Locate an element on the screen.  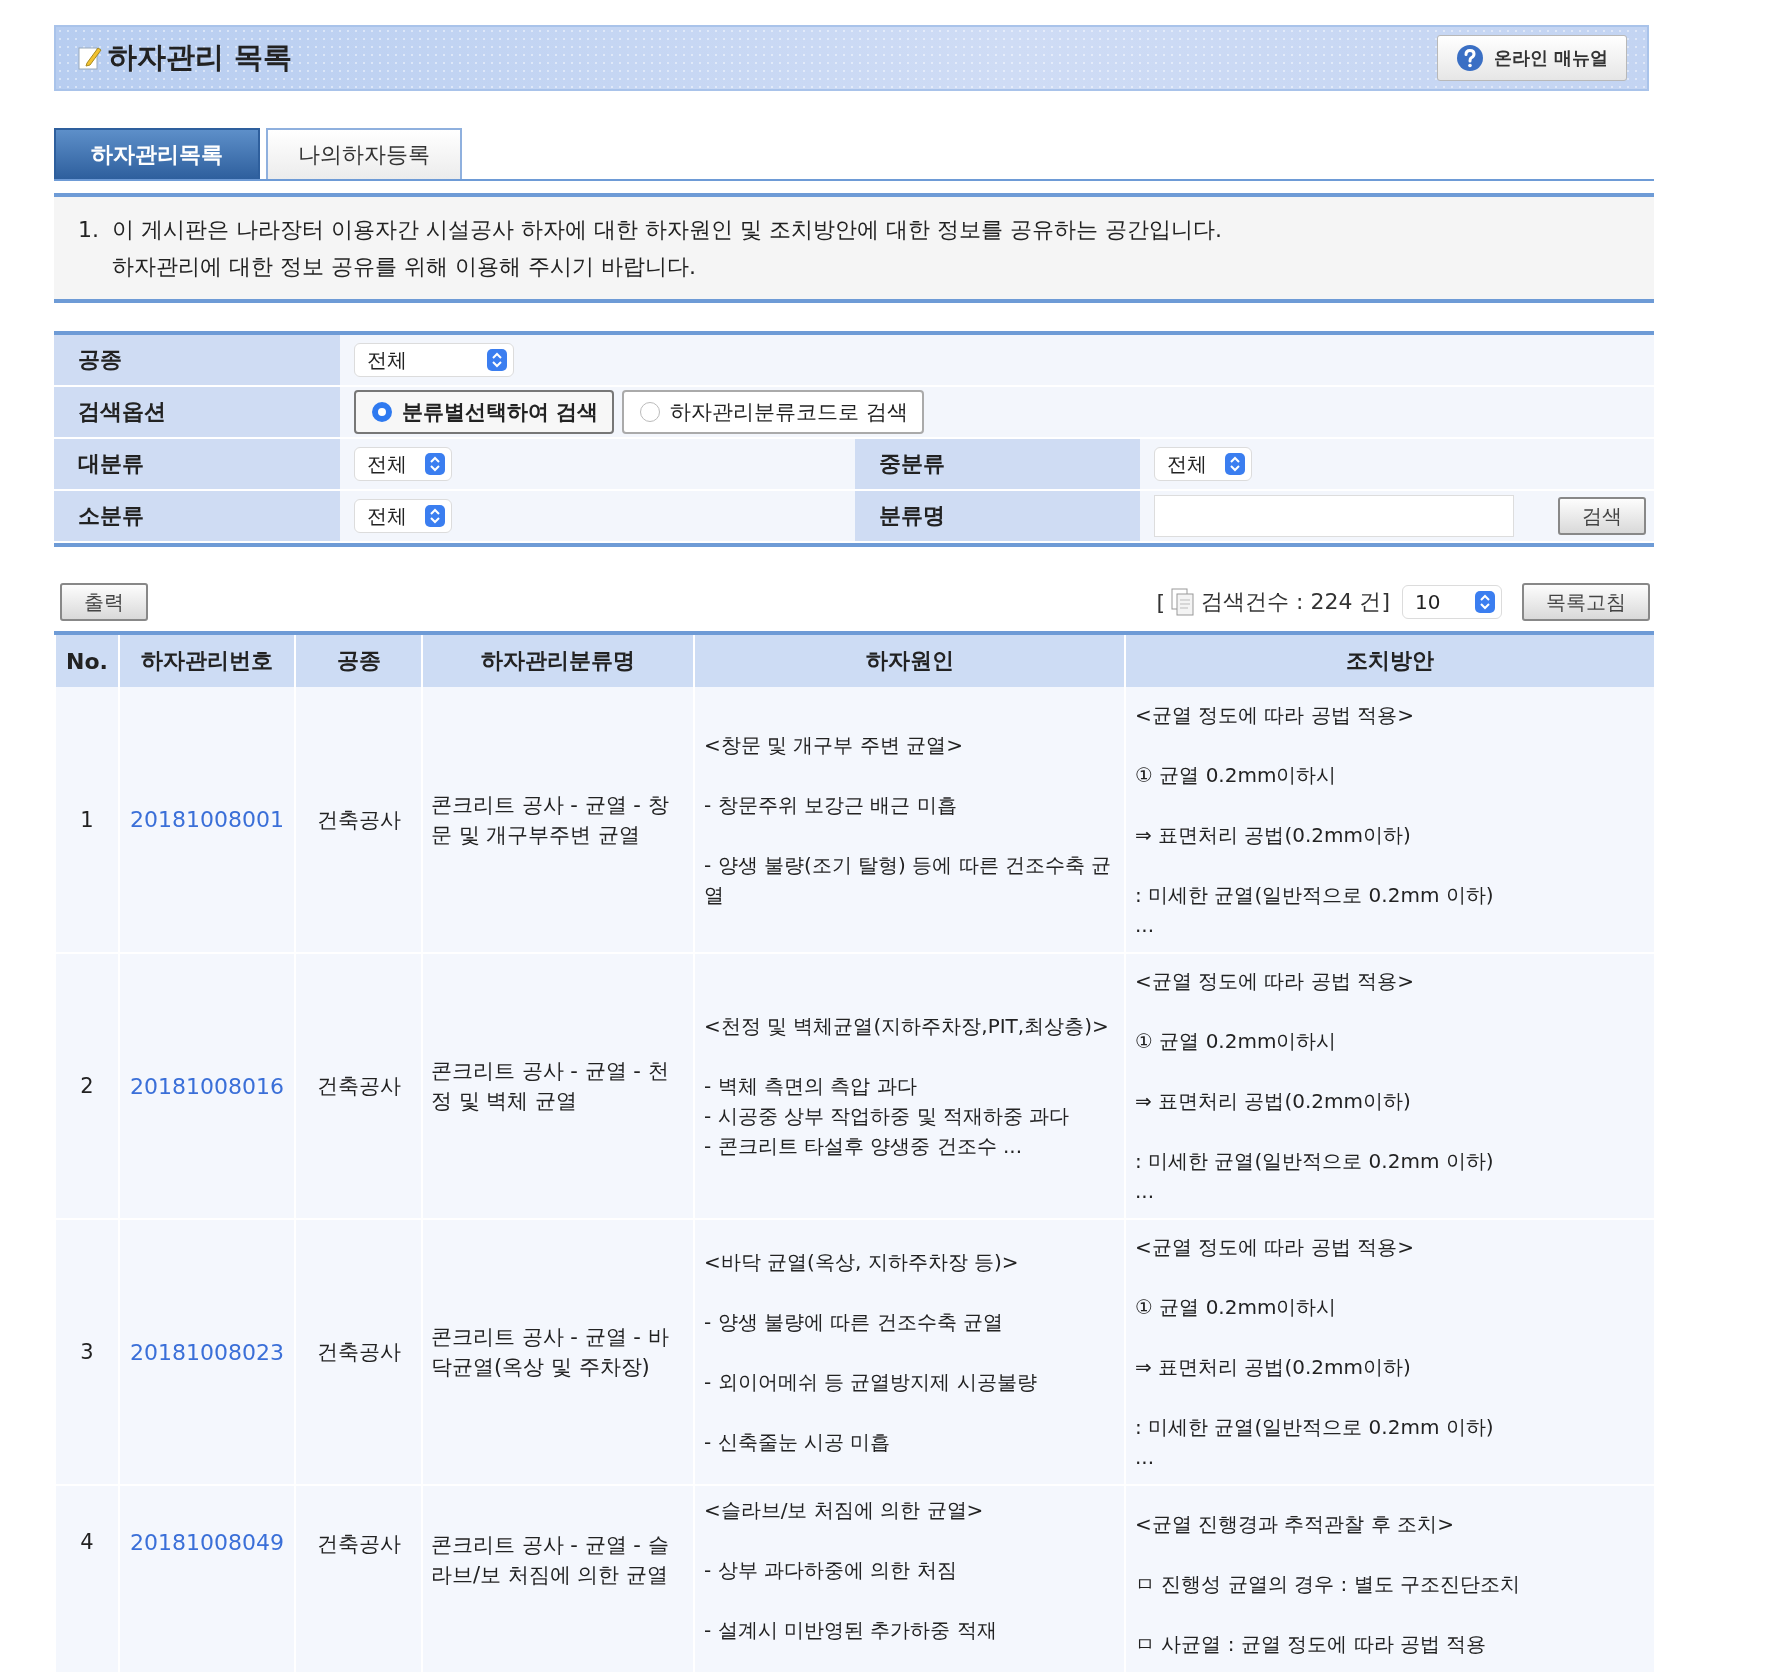
cause-text: - 양생 불량에 따른 건조수축 균열 is located at coordinates (854, 1322).